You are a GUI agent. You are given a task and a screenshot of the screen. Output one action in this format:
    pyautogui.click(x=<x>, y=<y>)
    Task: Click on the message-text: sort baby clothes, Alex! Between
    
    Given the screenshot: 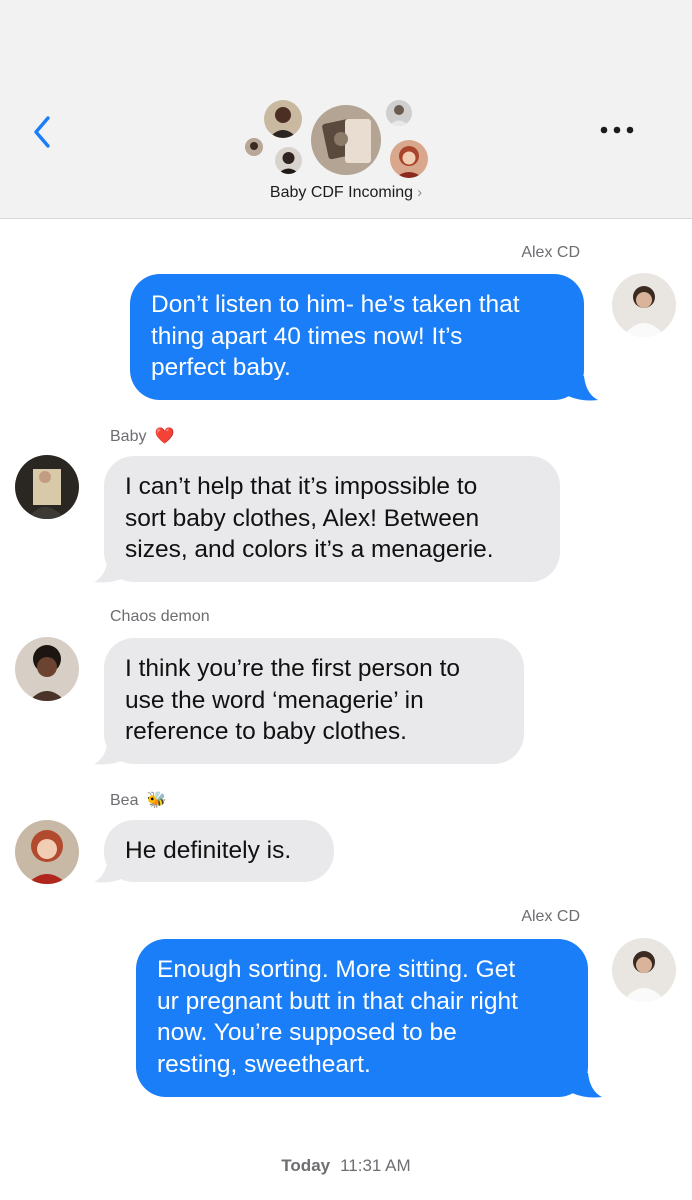 What is the action you would take?
    pyautogui.click(x=302, y=518)
    